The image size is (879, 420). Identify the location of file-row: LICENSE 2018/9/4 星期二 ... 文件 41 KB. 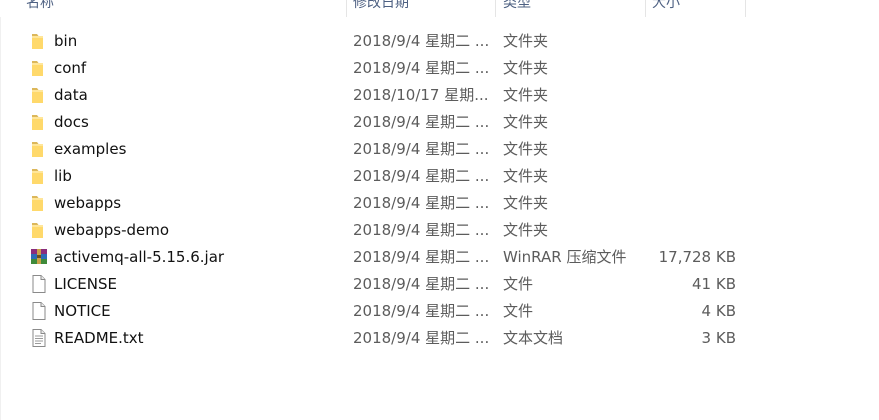
(439, 284).